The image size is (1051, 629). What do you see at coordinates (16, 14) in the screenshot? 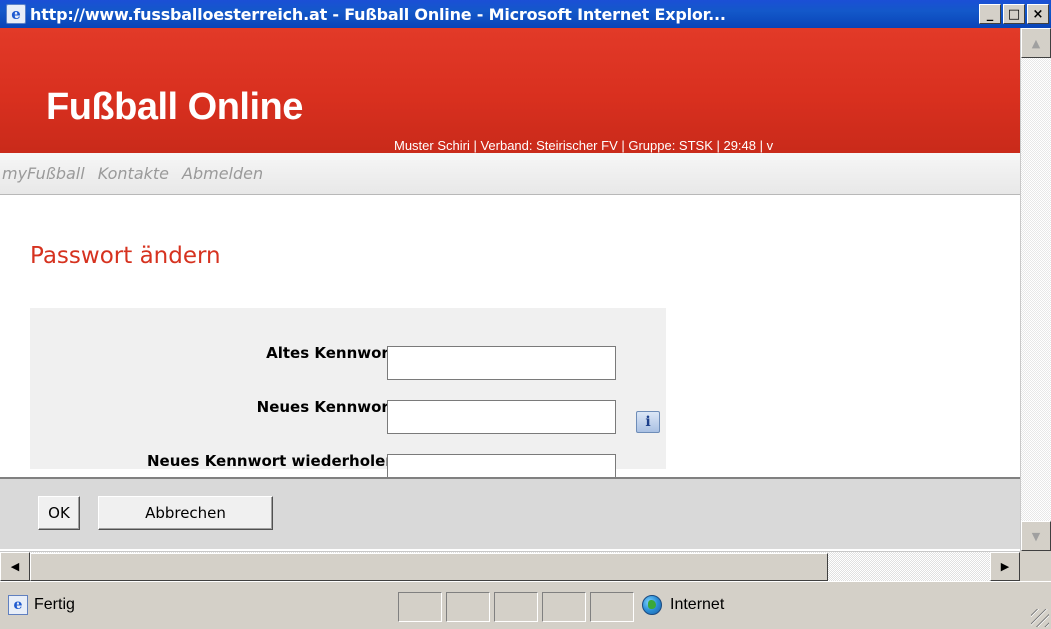
I see `internet-explorer-icon: e` at bounding box center [16, 14].